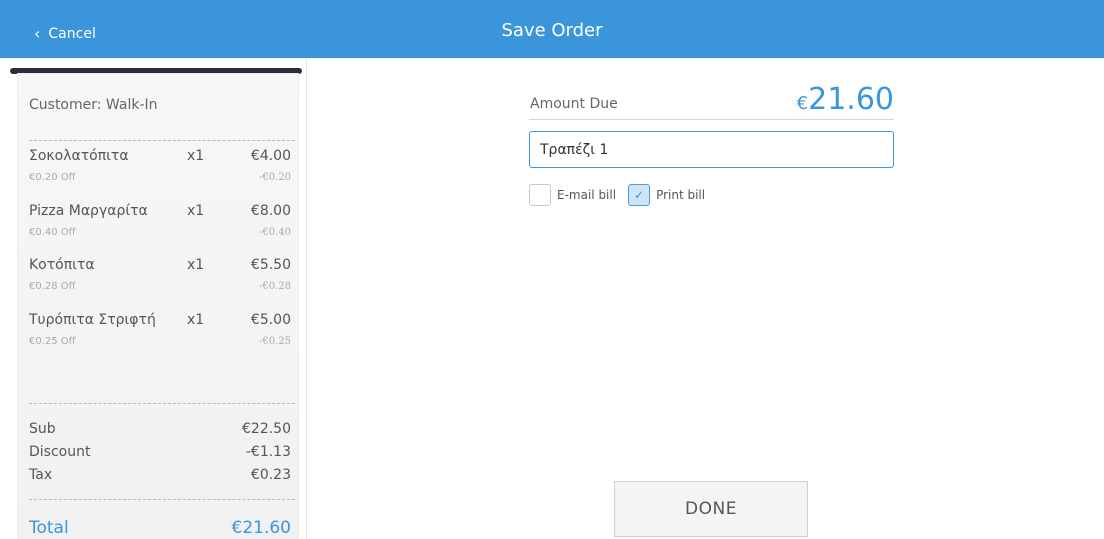 Image resolution: width=1104 pixels, height=539 pixels. What do you see at coordinates (574, 104) in the screenshot?
I see `amount-due-label: Amount Due` at bounding box center [574, 104].